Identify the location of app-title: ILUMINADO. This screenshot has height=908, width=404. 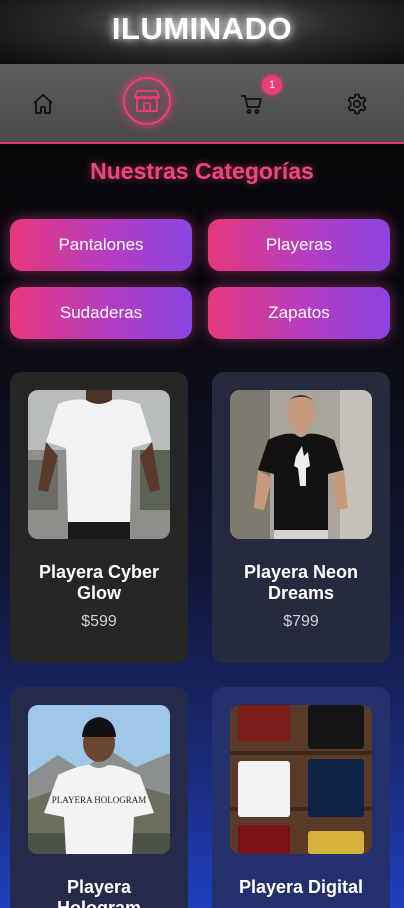
(202, 28).